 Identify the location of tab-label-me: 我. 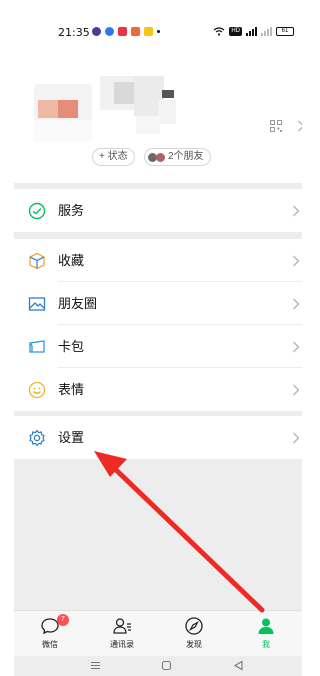
(266, 644).